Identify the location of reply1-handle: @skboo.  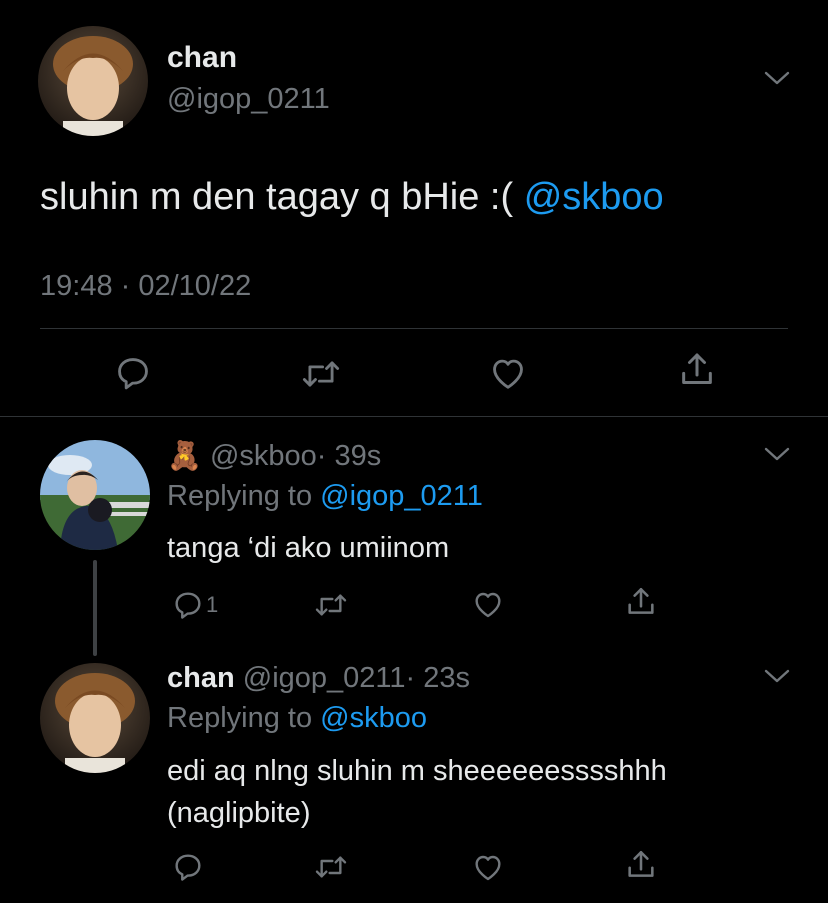
(263, 456).